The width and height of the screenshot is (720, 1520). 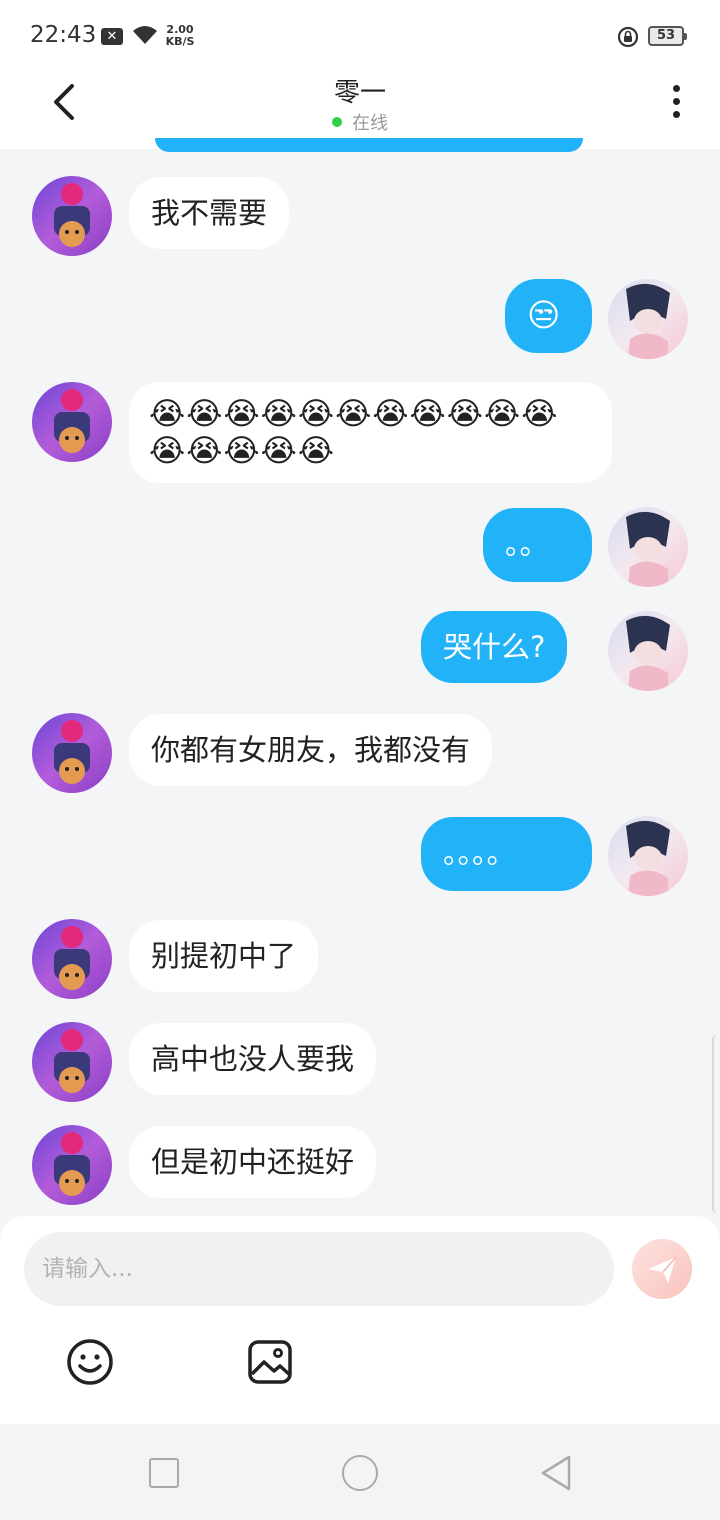 What do you see at coordinates (537, 545) in the screenshot?
I see `message-bubble-outgoing: 。。` at bounding box center [537, 545].